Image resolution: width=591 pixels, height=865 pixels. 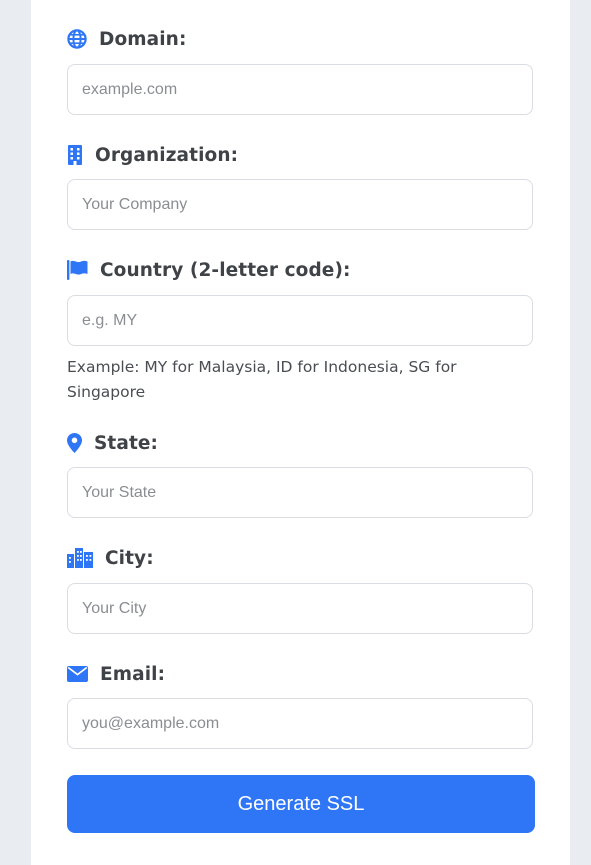 What do you see at coordinates (77, 674) in the screenshot?
I see `envelope-icon` at bounding box center [77, 674].